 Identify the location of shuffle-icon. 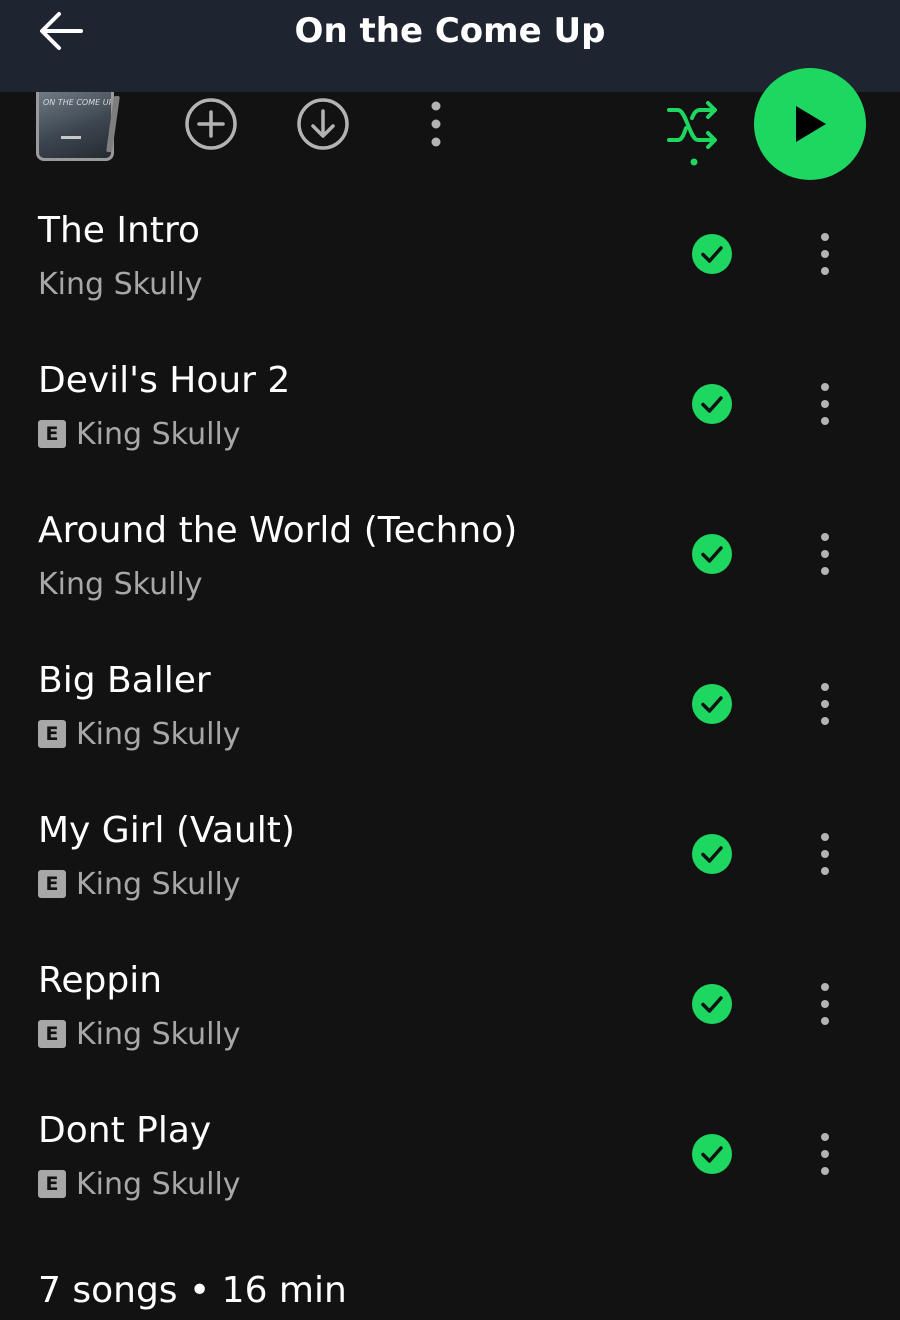
(692, 133).